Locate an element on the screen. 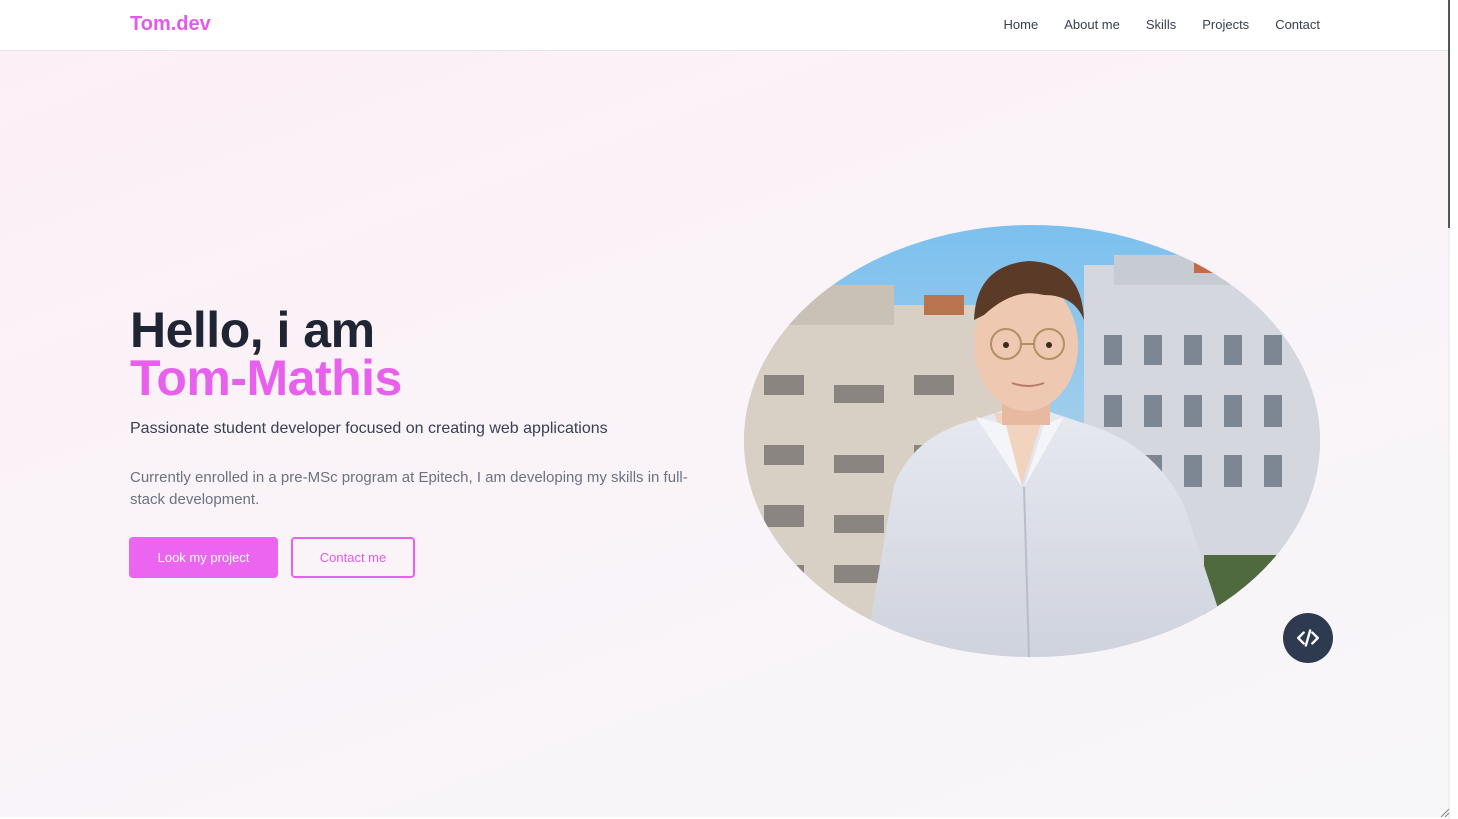 The image size is (1458, 819). nav-link-projects: Projects is located at coordinates (1225, 24).